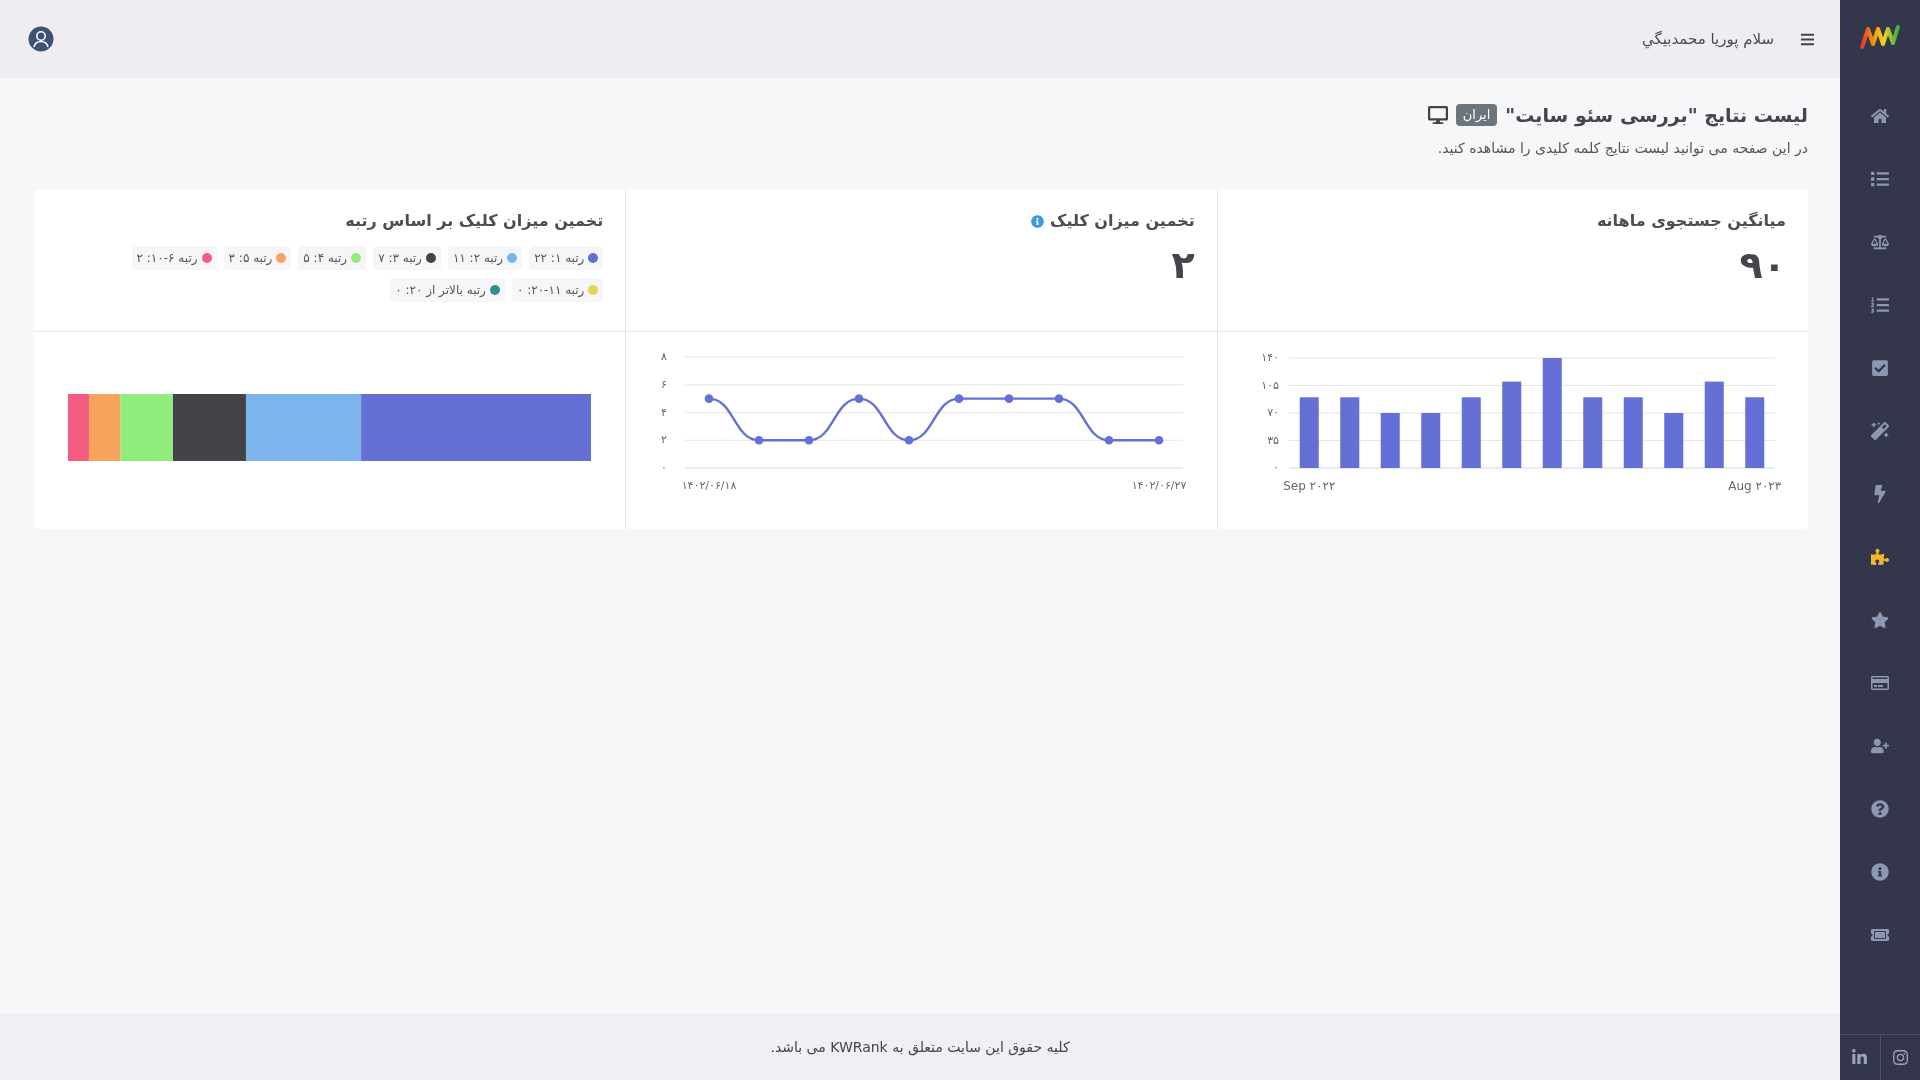  Describe the element at coordinates (1880, 619) in the screenshot. I see `star-icon` at that location.